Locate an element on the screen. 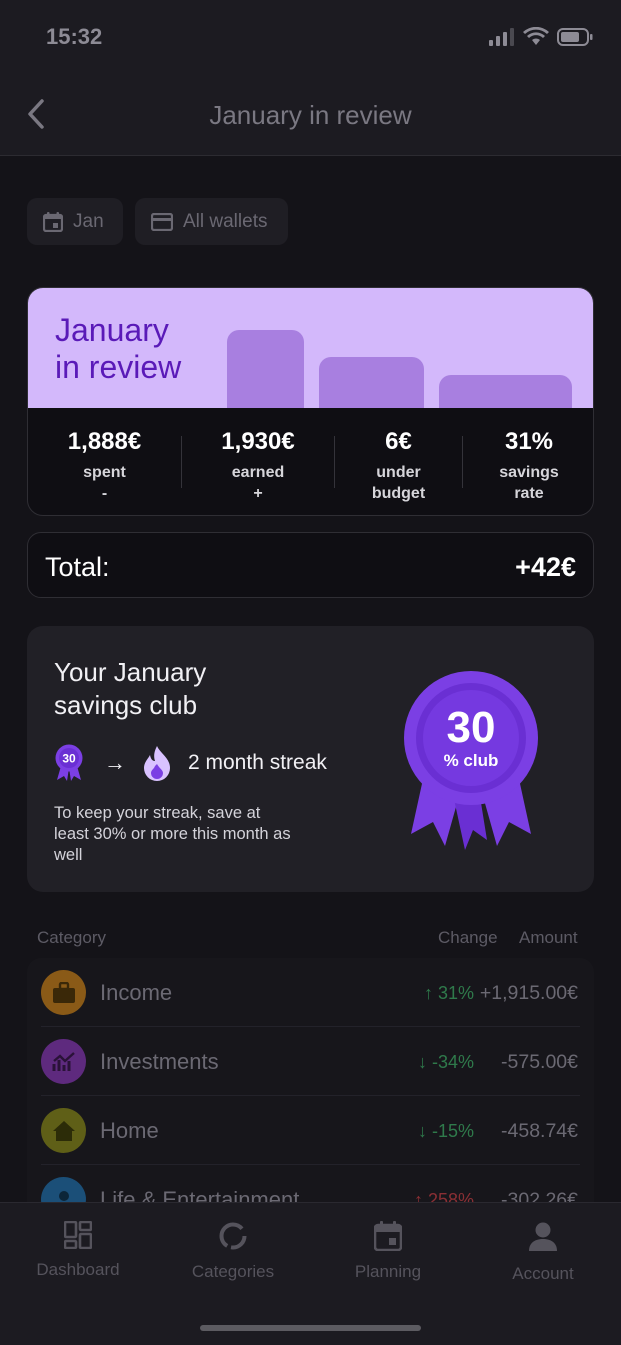 The height and width of the screenshot is (1345, 621). page-title: January in review is located at coordinates (310, 115).